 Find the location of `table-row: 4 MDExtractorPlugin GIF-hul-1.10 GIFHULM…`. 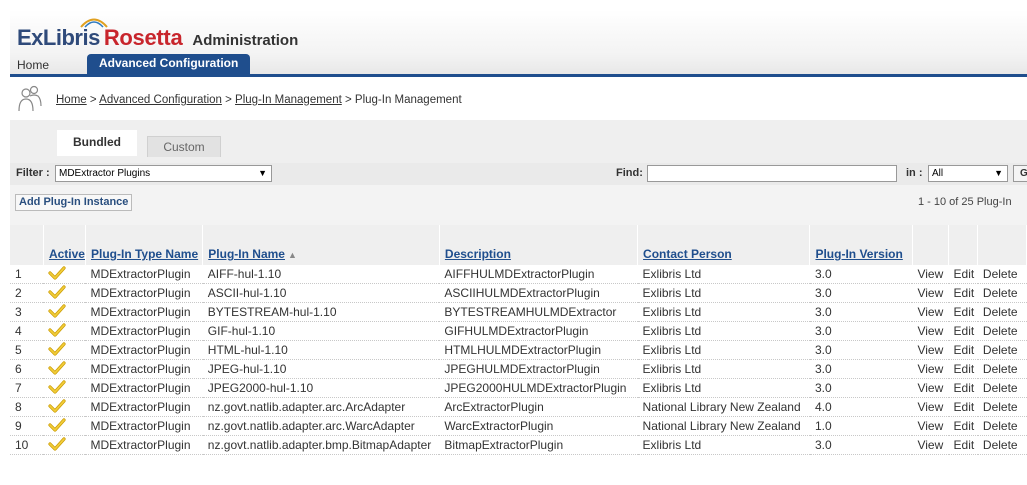

table-row: 4 MDExtractorPlugin GIF-hul-1.10 GIFHULM… is located at coordinates (518, 331).